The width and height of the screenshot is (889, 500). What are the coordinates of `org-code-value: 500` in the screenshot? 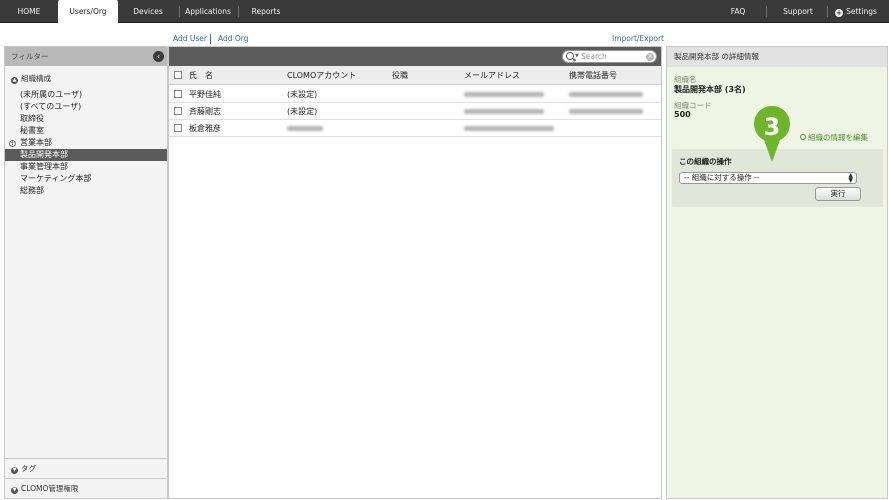 It's located at (682, 114).